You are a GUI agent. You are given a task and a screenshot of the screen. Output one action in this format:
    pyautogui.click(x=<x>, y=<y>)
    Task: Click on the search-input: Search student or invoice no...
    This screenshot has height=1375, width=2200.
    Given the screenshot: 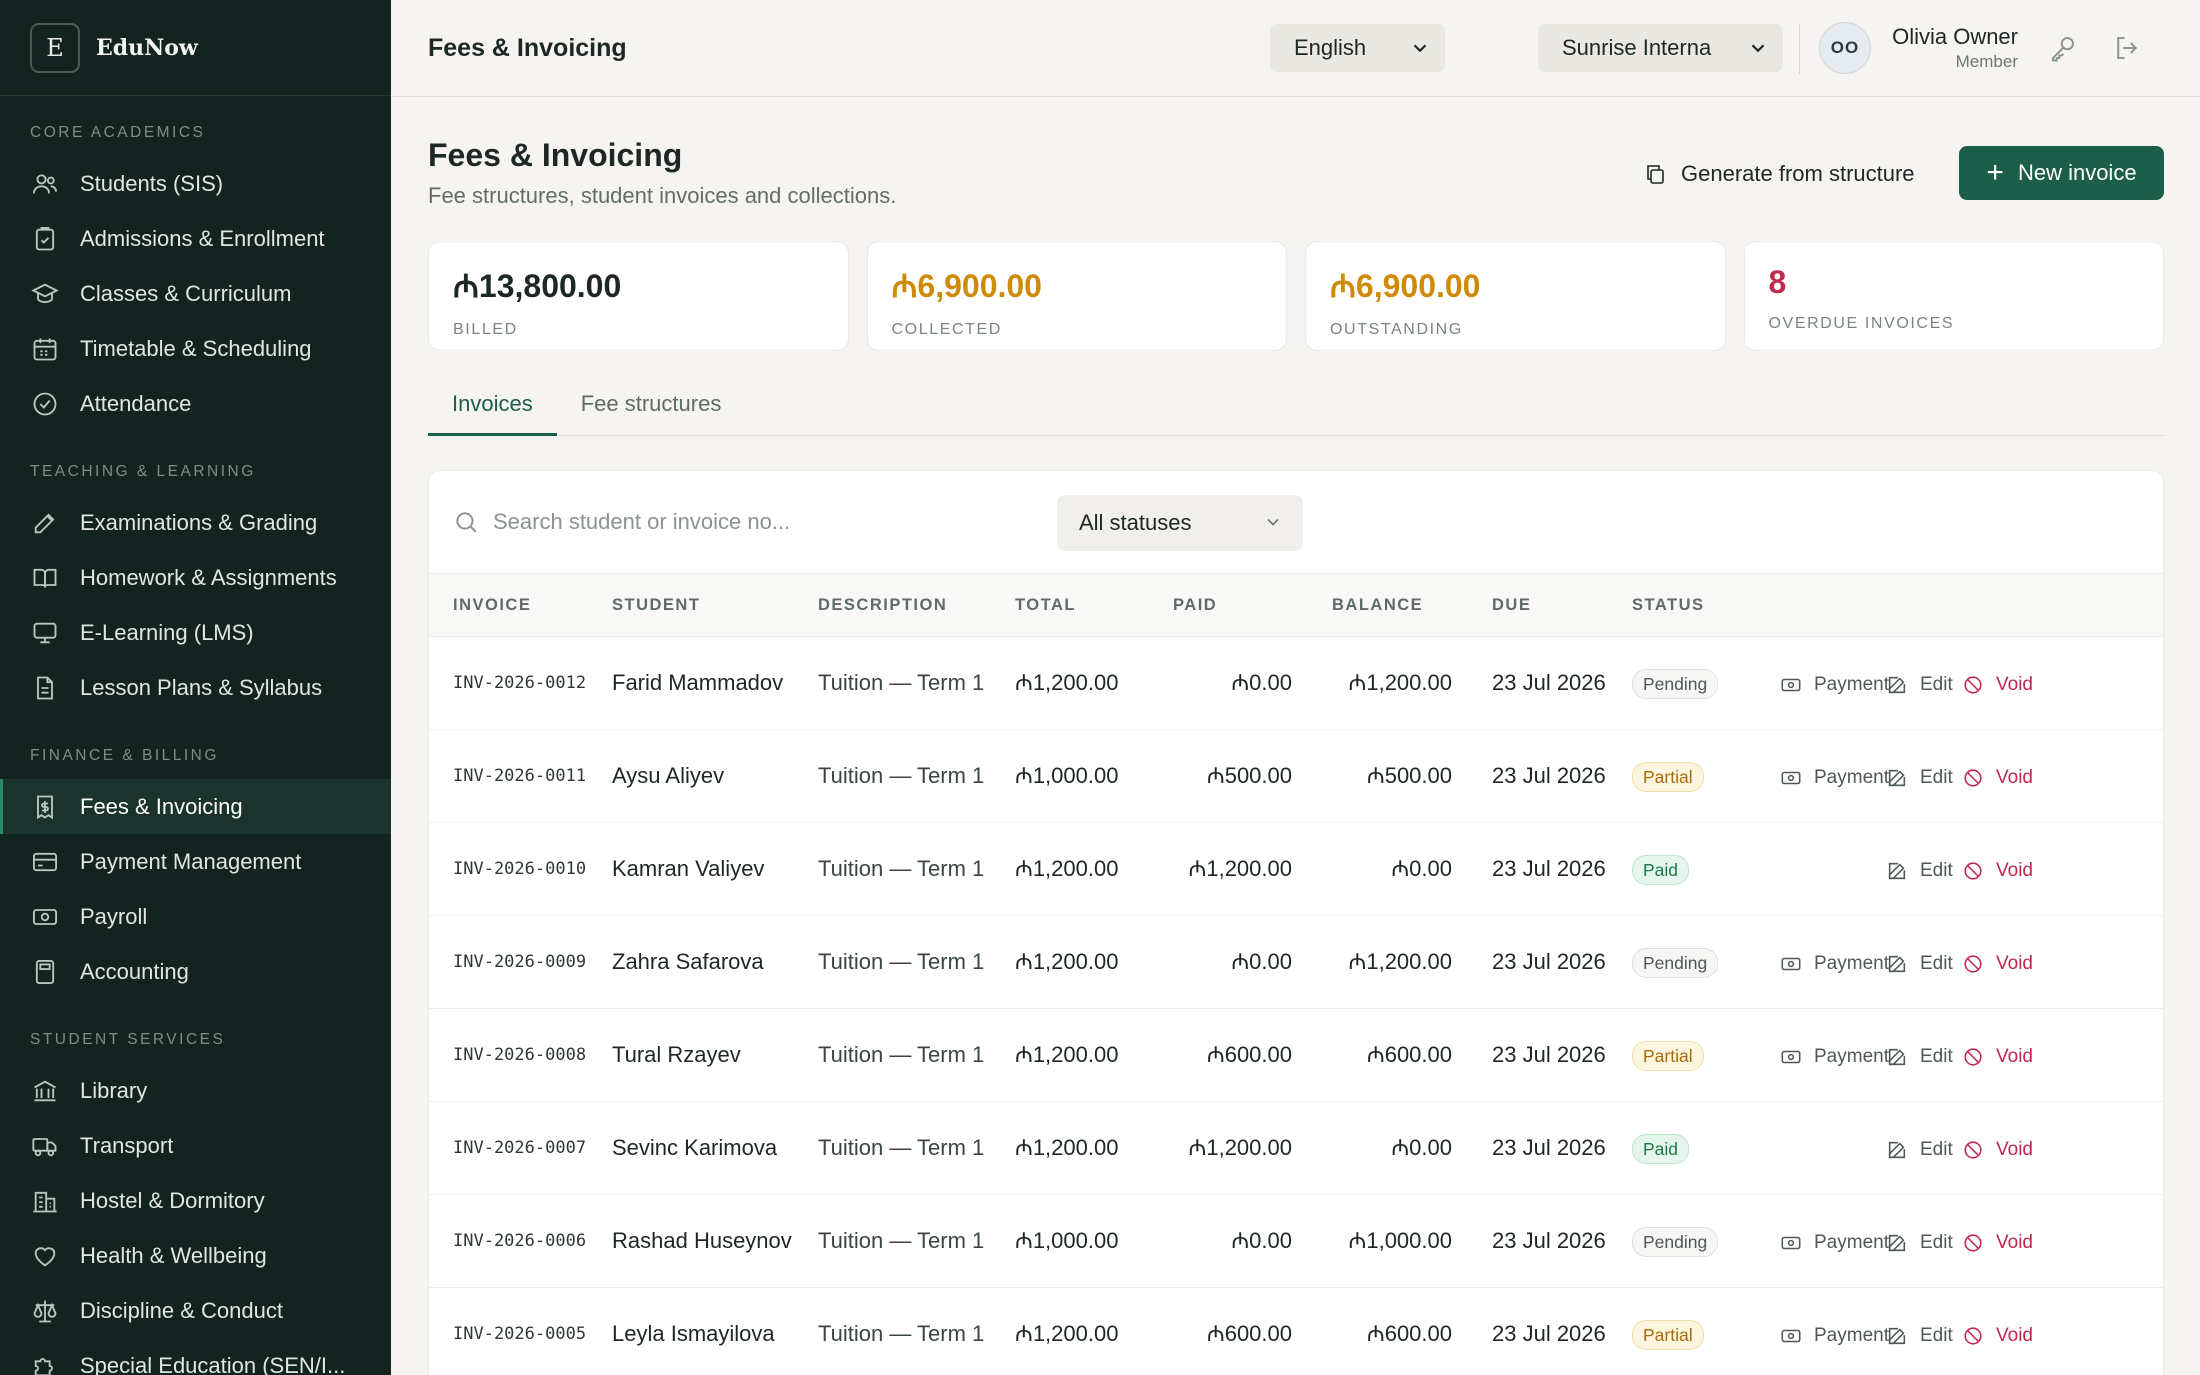 What is the action you would take?
    pyautogui.click(x=753, y=522)
    